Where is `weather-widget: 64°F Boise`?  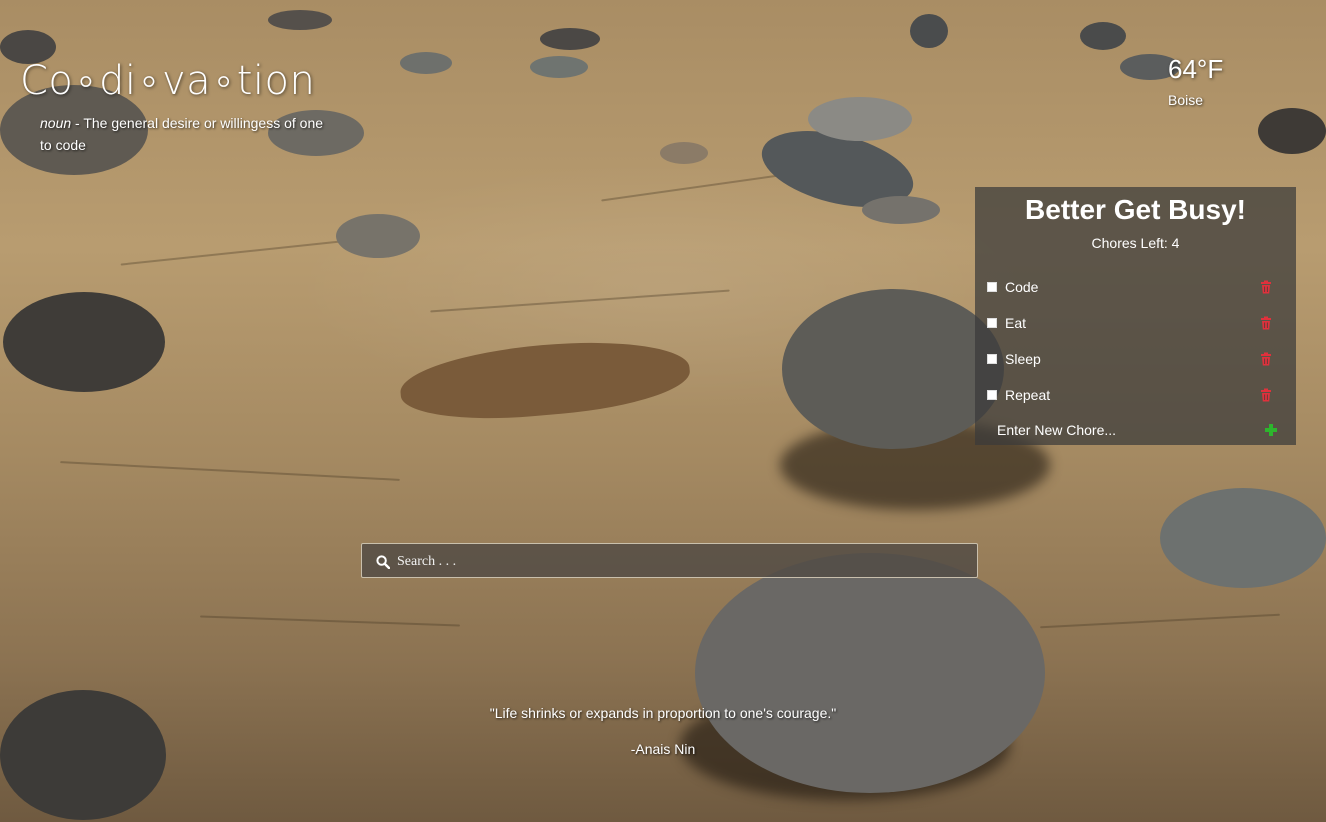
weather-widget: 64°F Boise is located at coordinates (1195, 80).